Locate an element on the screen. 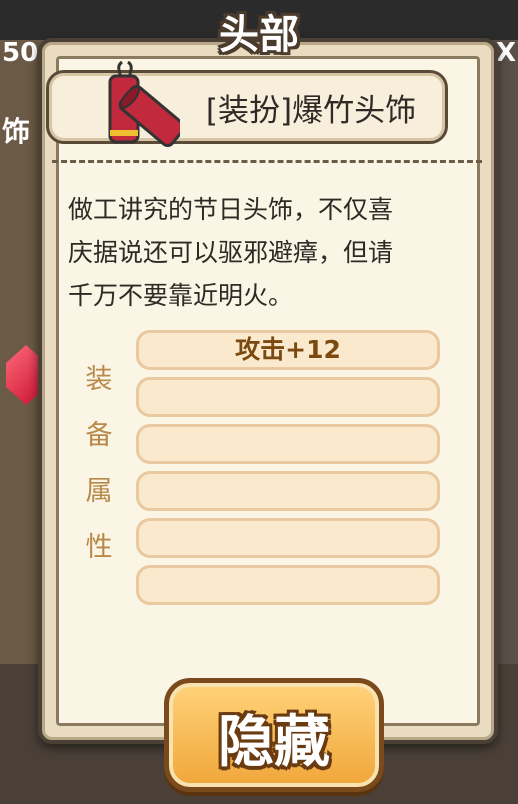 The image size is (518, 804). item-description: 做工讲究的节日头饰，不仅喜 庆据说还可以驱邪避瘴，但请 千万不要靠近明火。 is located at coordinates (263, 252).